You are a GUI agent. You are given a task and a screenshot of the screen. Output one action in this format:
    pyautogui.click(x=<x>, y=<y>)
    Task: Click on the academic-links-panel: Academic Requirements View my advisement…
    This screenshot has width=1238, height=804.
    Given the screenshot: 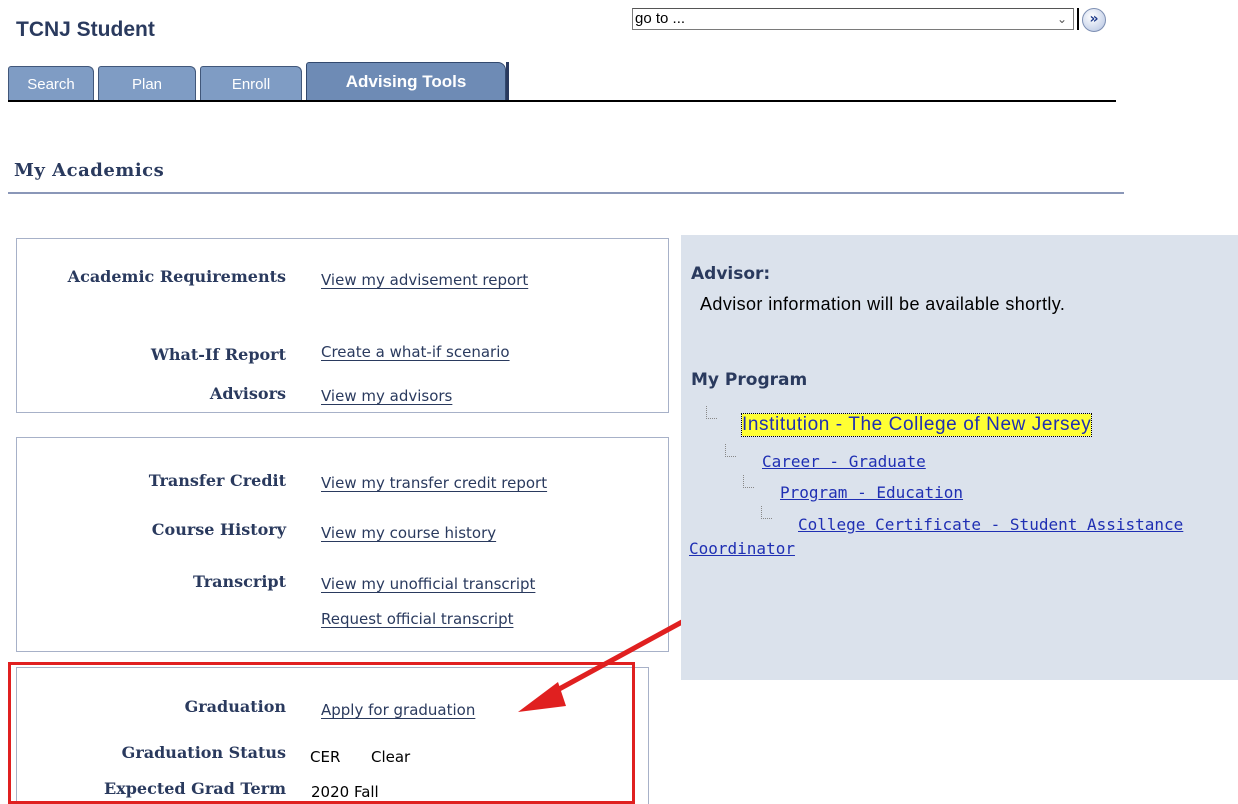 What is the action you would take?
    pyautogui.click(x=342, y=325)
    